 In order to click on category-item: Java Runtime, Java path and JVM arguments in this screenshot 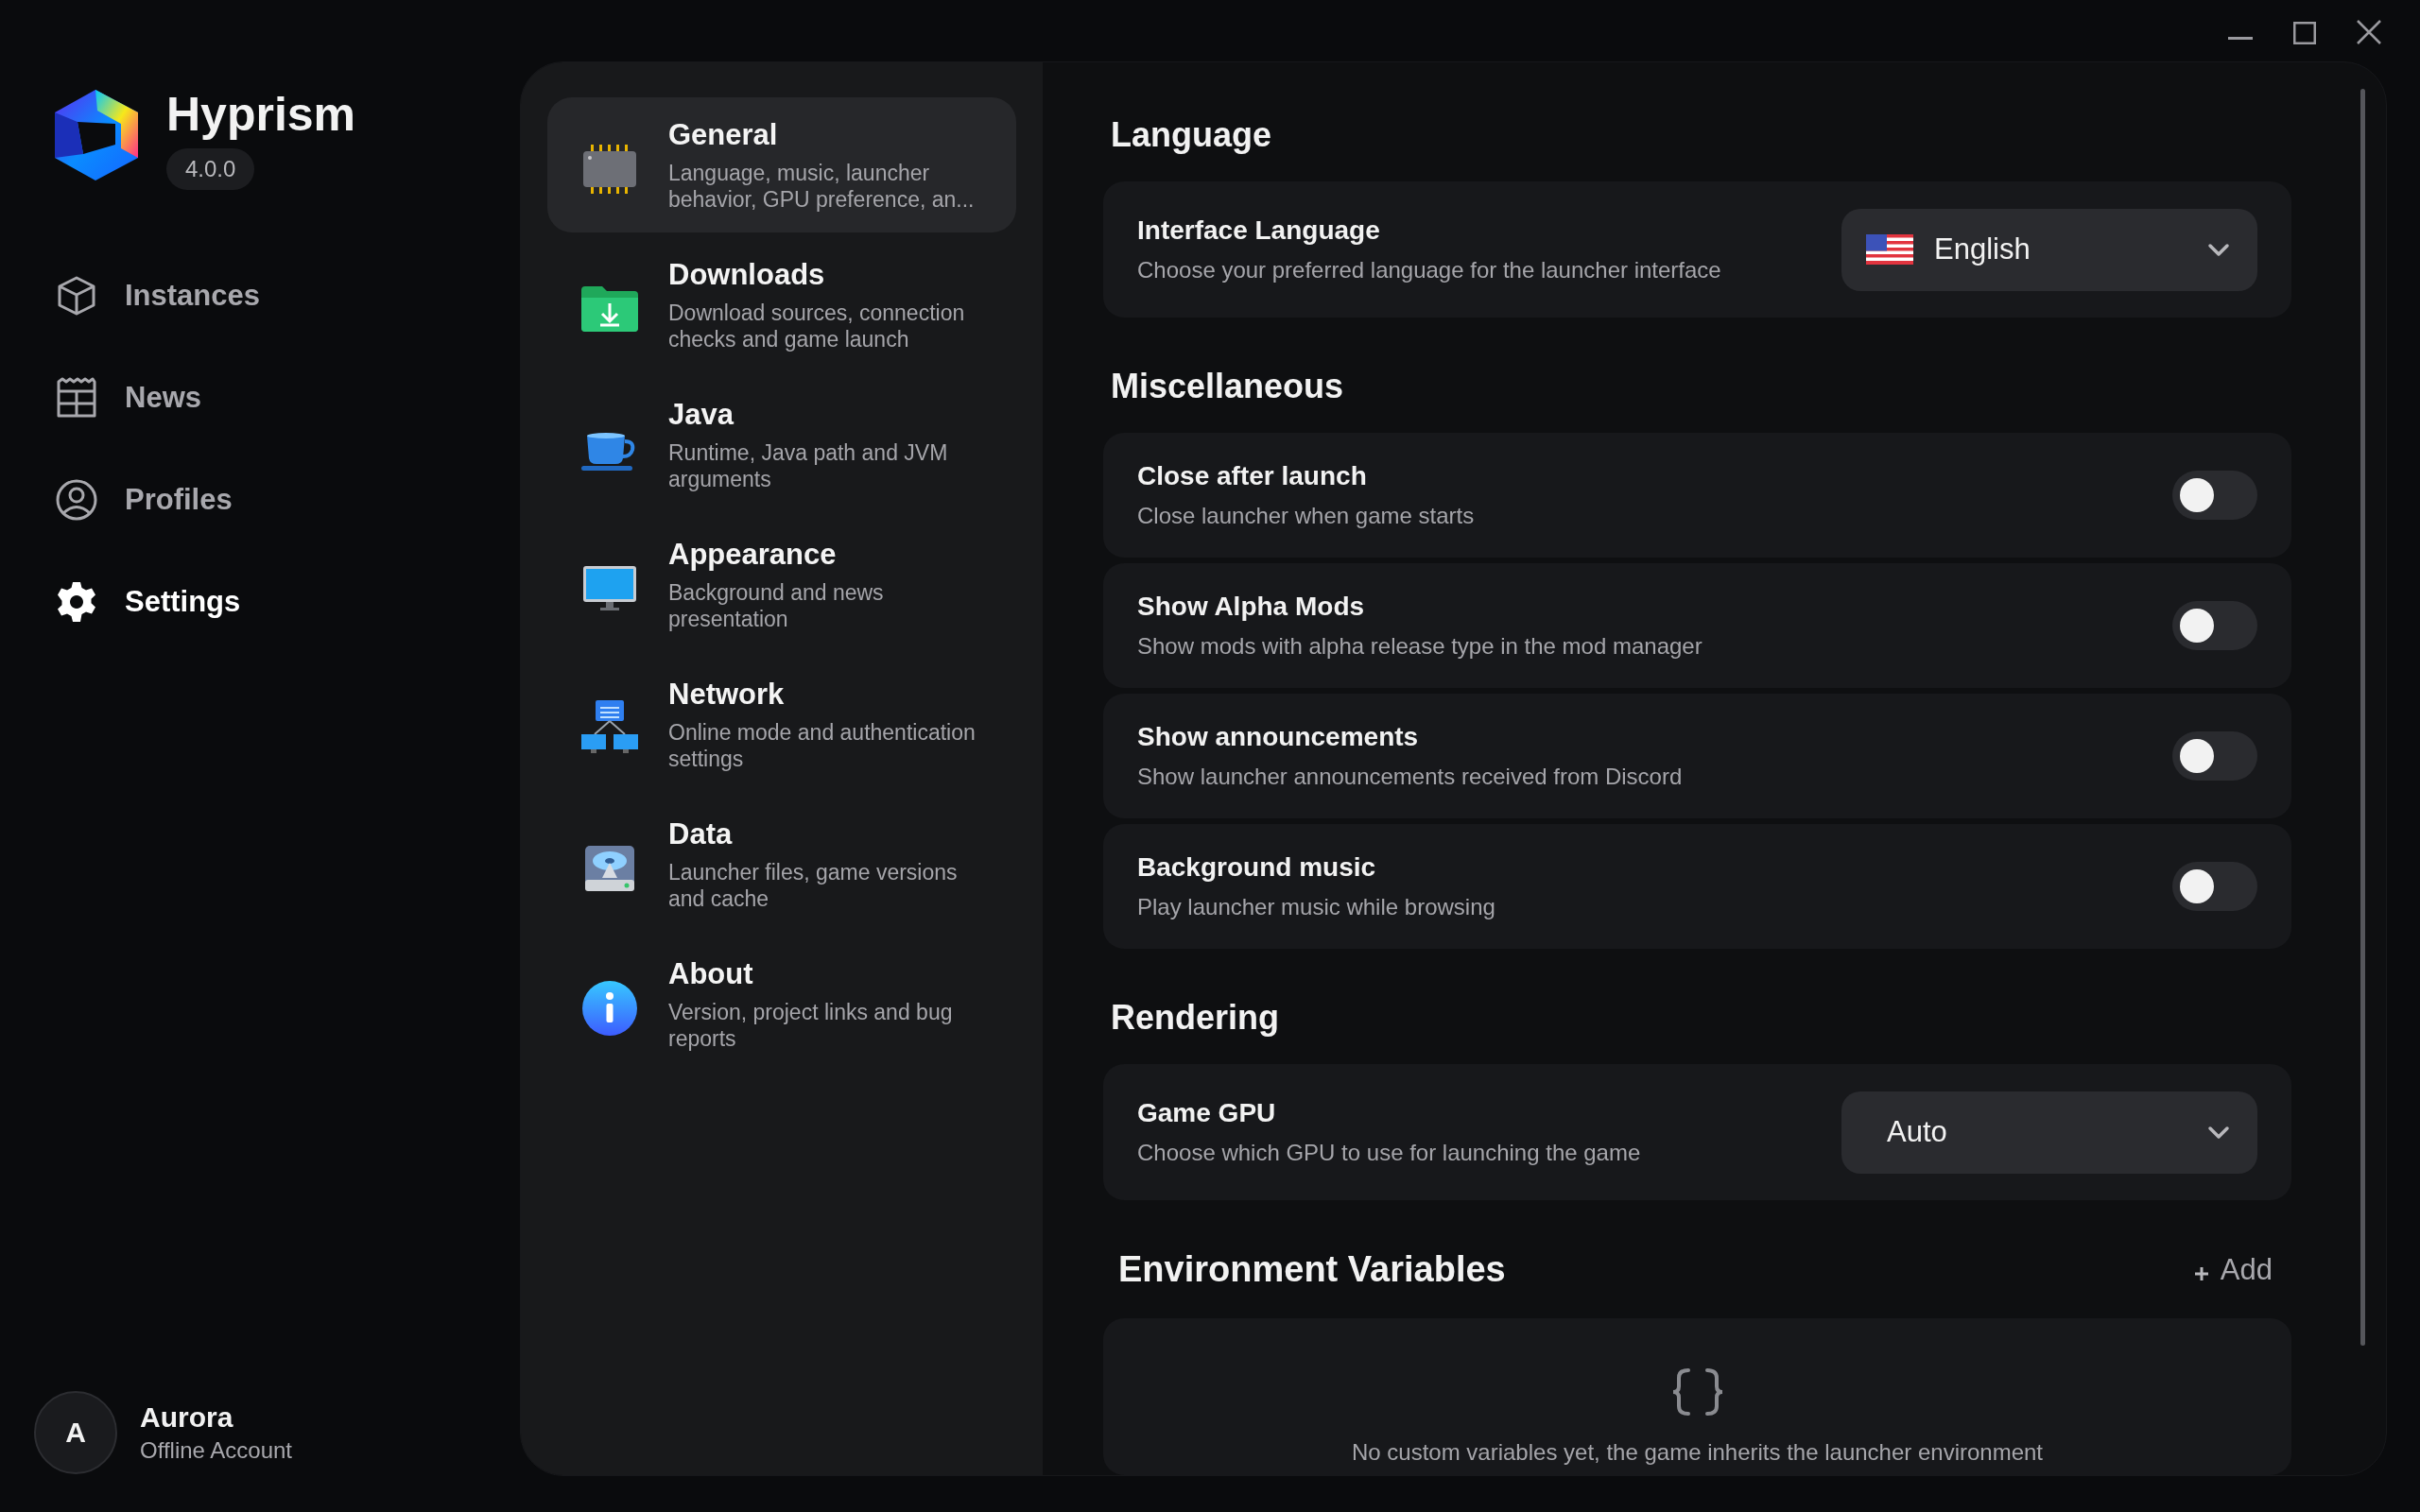, I will do `click(781, 444)`.